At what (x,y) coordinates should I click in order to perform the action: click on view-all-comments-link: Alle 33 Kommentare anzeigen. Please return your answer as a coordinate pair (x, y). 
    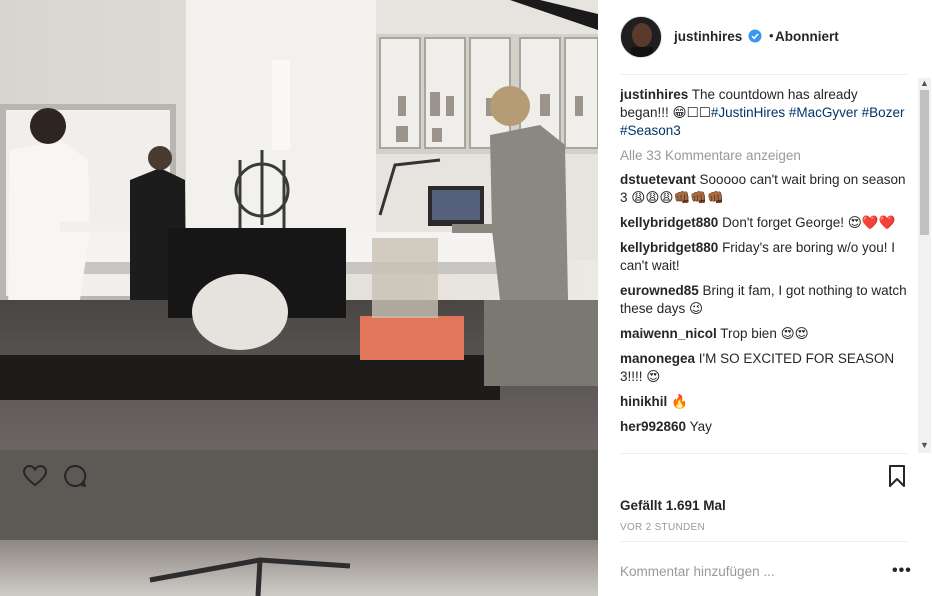
    Looking at the image, I should click on (765, 156).